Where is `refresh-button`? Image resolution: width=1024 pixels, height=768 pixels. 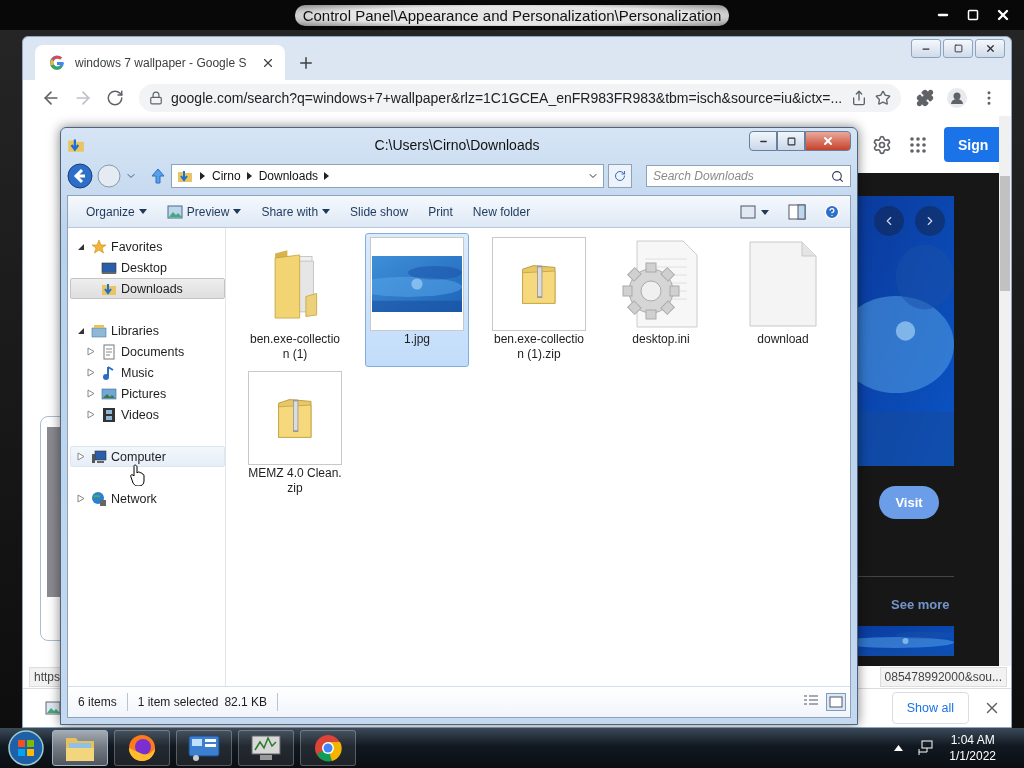
refresh-button is located at coordinates (620, 176).